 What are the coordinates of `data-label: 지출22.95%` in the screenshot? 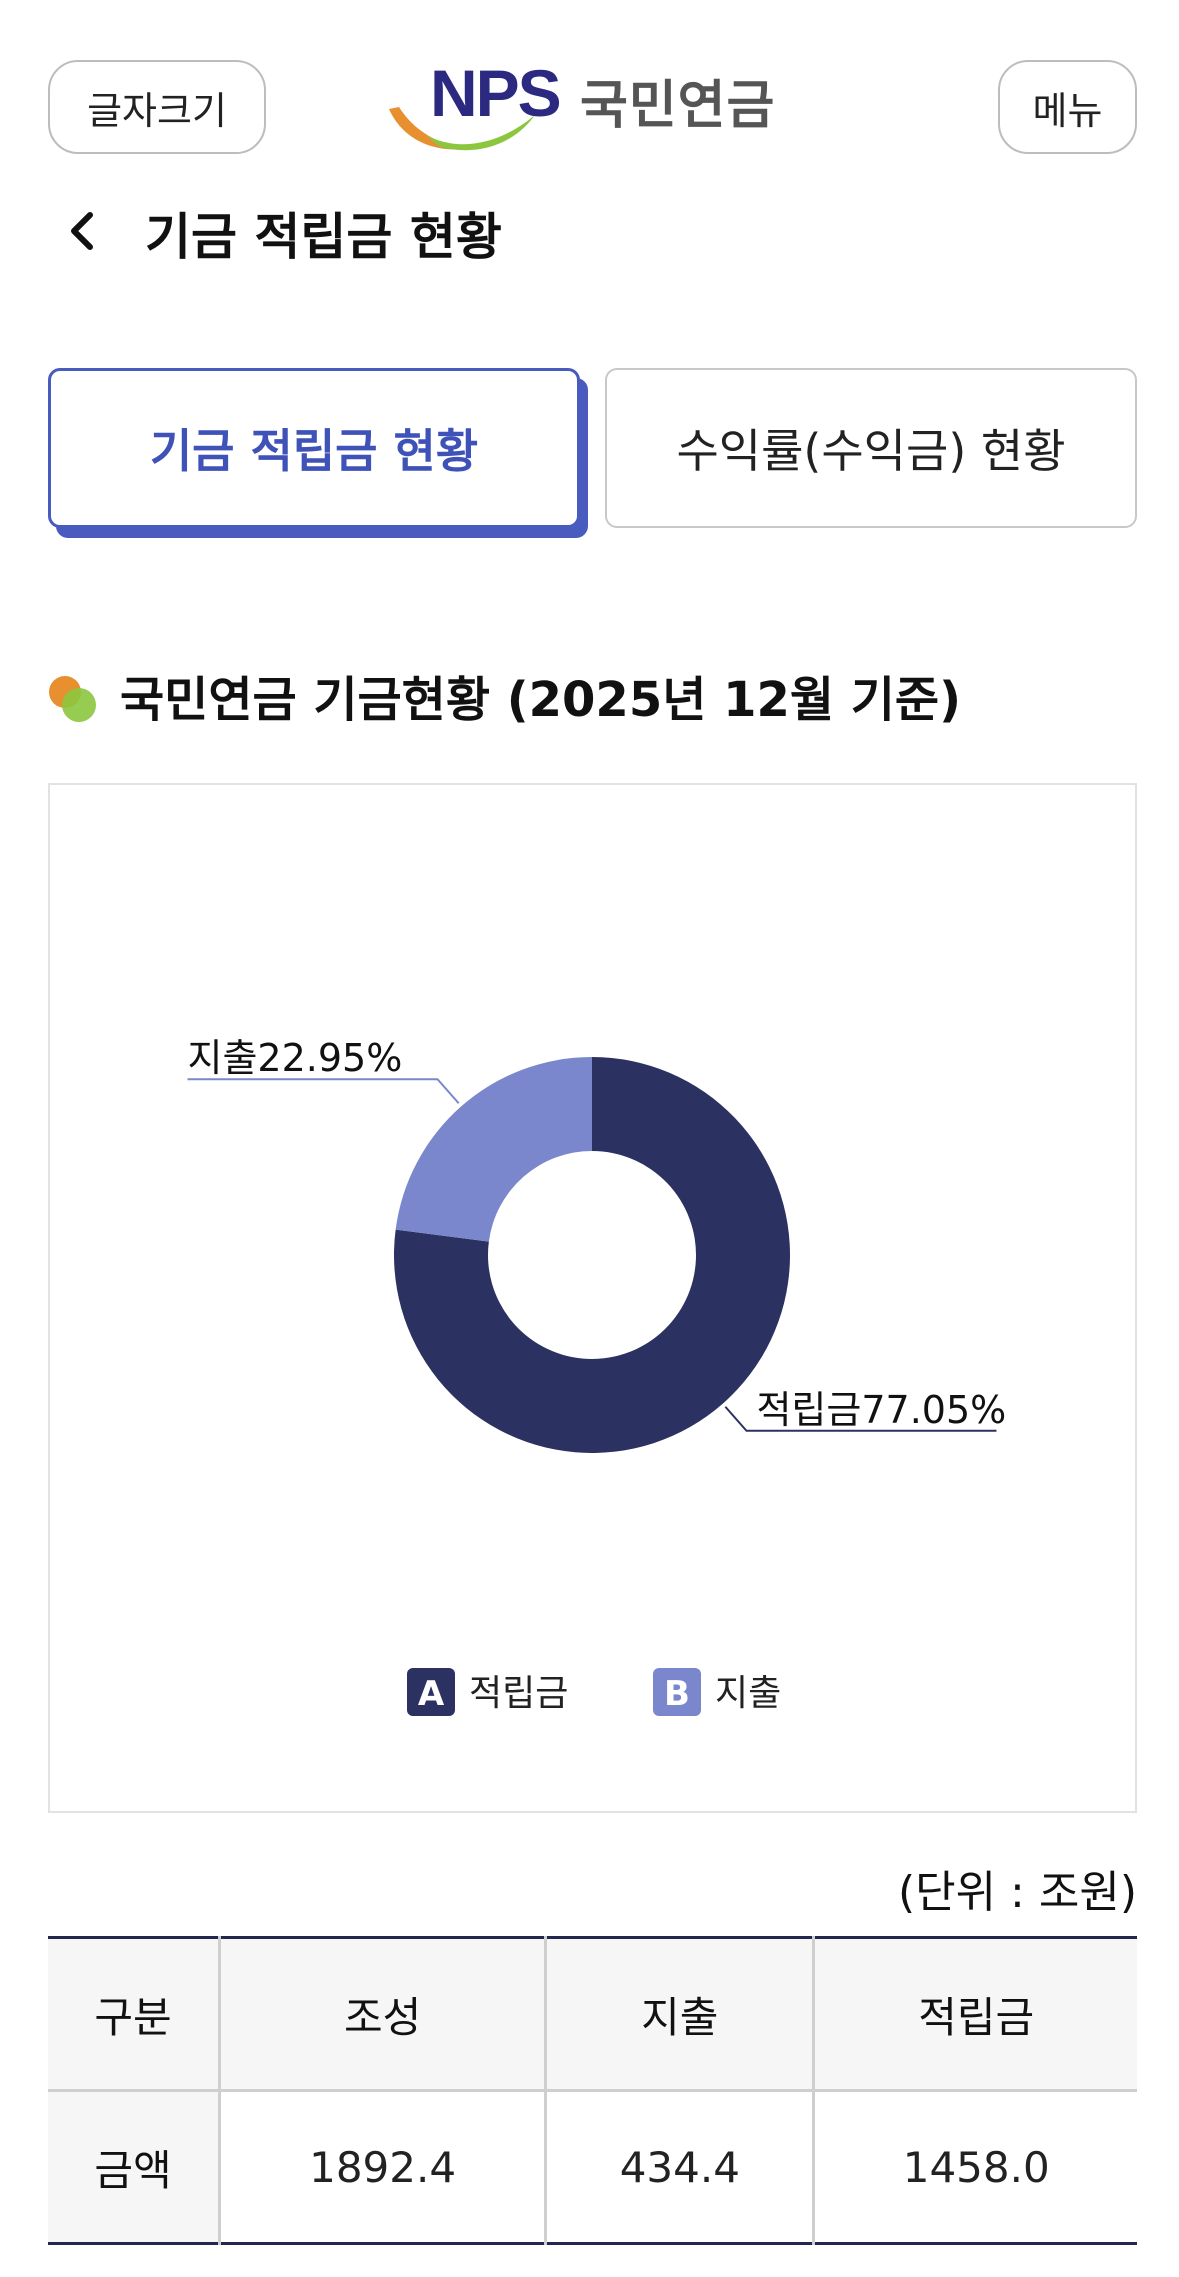 It's located at (295, 1058).